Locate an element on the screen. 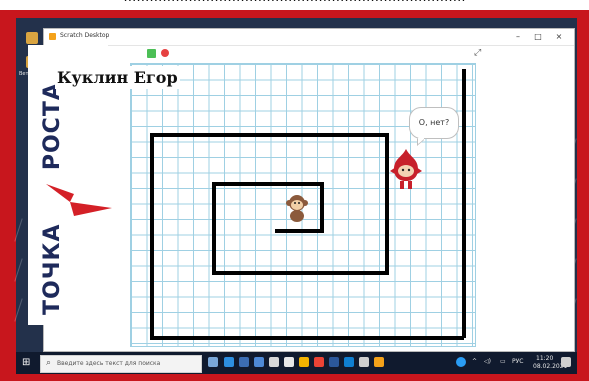  taskbar-search-box: ⌕ Введите здесь текст для поиска is located at coordinates (121, 364).